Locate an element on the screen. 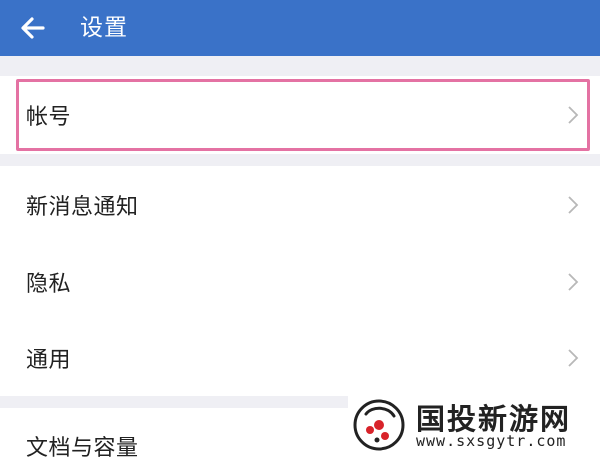  page-title: 设置 is located at coordinates (104, 28).